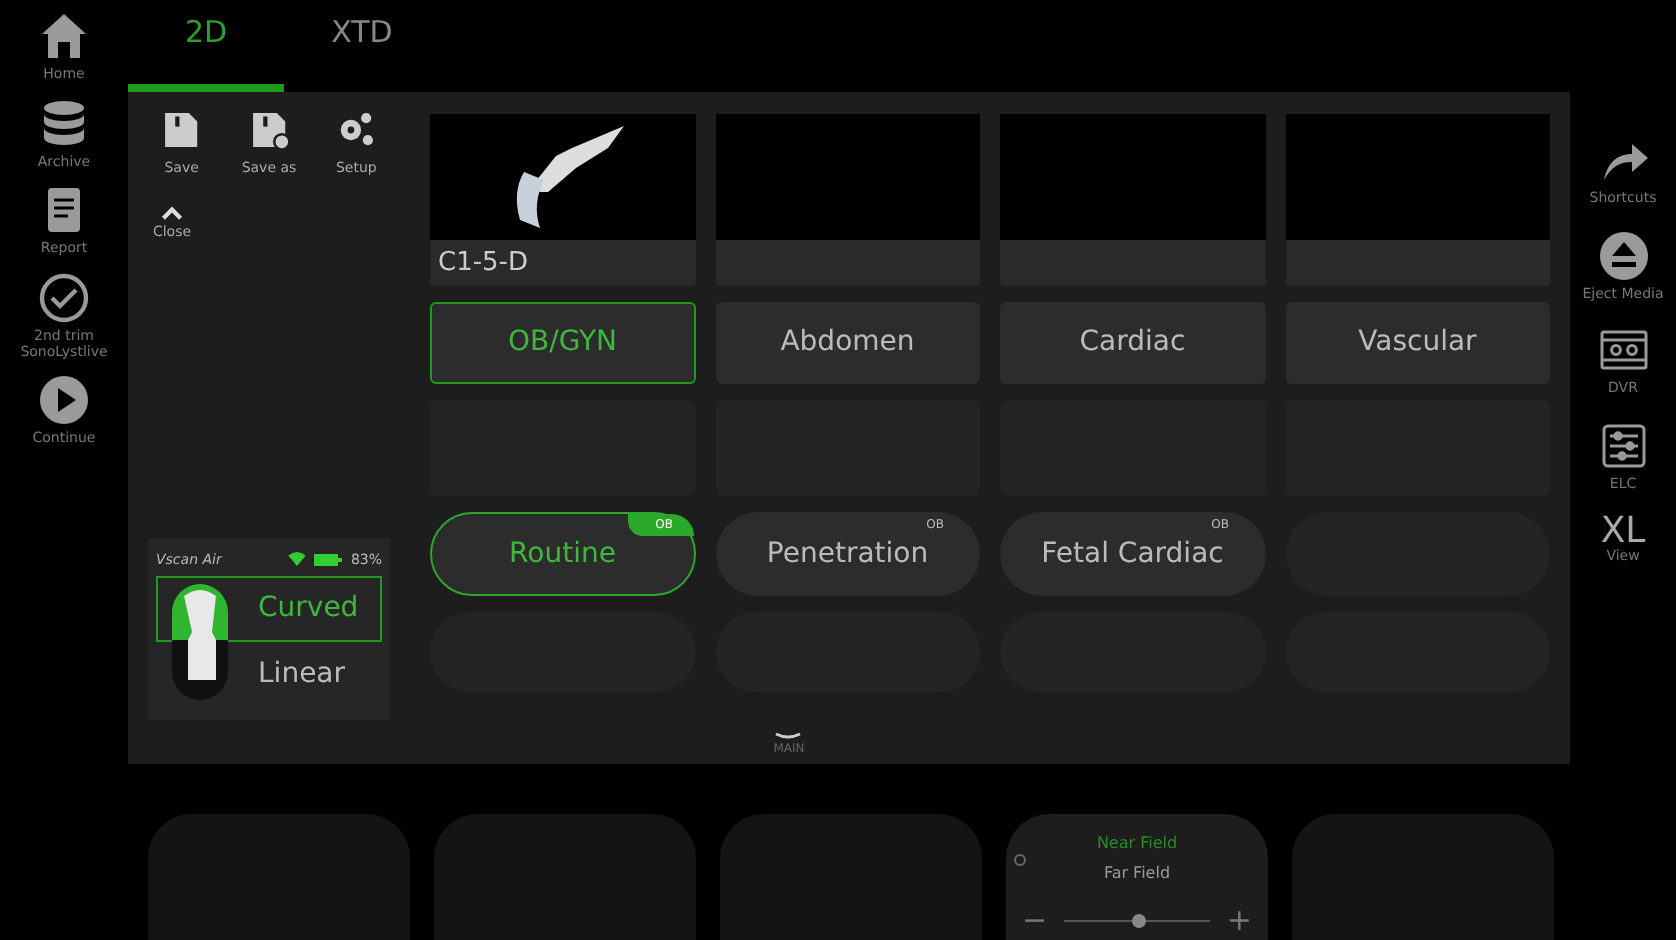 This screenshot has width=1676, height=940. I want to click on play-circle-icon, so click(64, 400).